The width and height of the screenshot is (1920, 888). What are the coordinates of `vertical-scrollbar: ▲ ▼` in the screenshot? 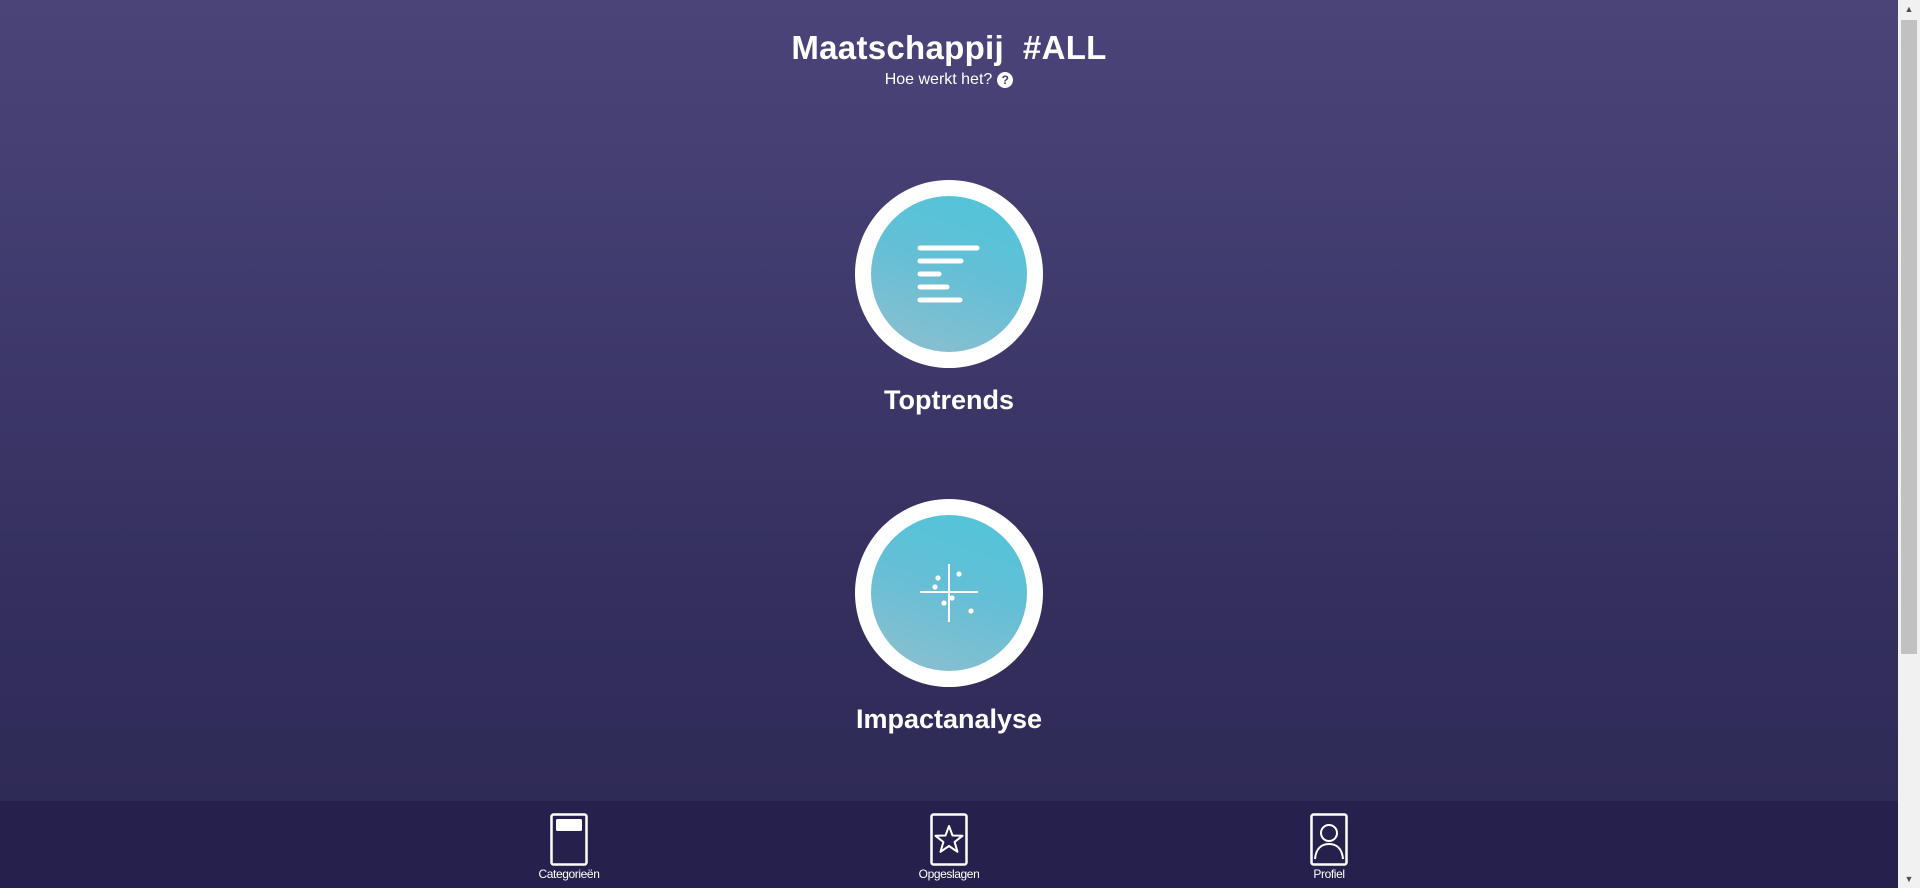 It's located at (1909, 444).